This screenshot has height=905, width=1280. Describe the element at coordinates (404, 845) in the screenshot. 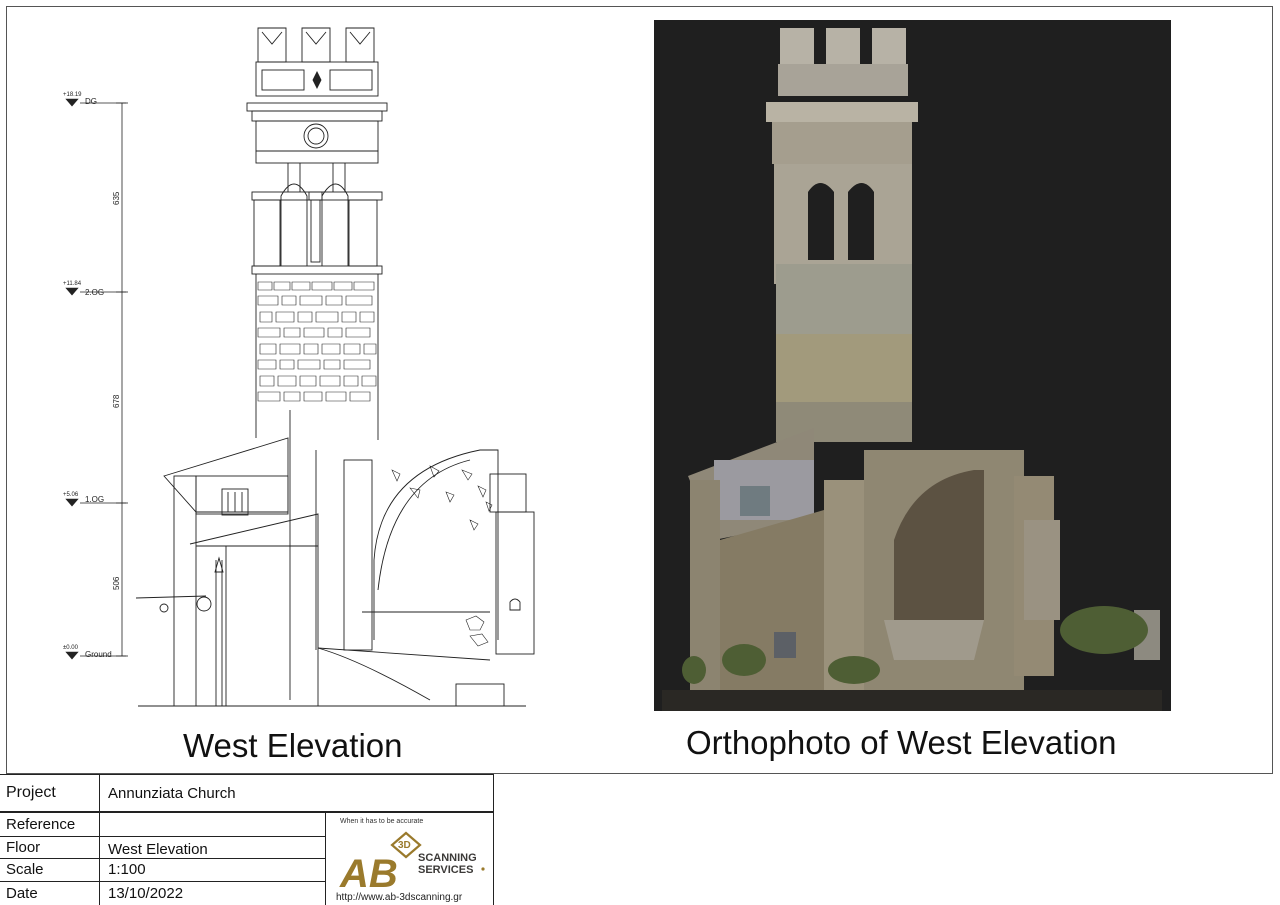

I see `logo-badge: 3D` at that location.